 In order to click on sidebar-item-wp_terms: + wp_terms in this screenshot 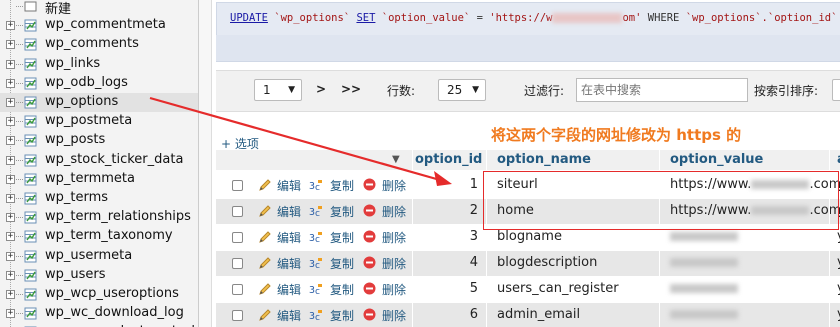, I will do `click(99, 198)`.